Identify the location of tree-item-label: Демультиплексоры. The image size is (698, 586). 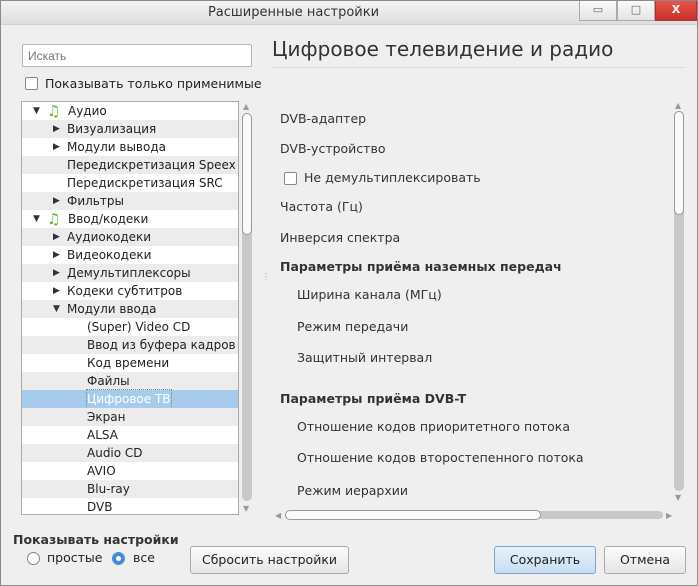
(129, 273).